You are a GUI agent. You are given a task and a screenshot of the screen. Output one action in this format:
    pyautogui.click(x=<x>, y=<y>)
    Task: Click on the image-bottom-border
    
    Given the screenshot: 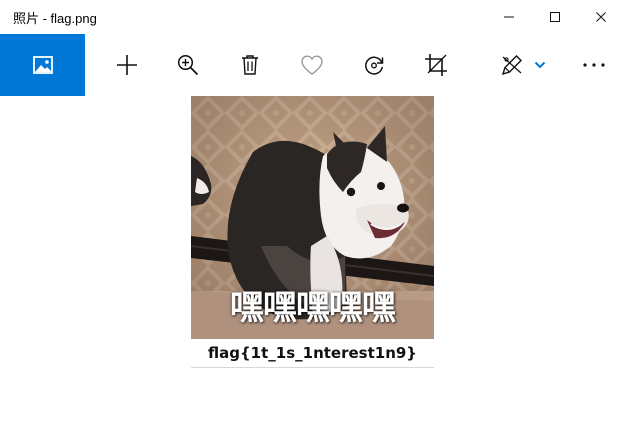 What is the action you would take?
    pyautogui.click(x=312, y=367)
    